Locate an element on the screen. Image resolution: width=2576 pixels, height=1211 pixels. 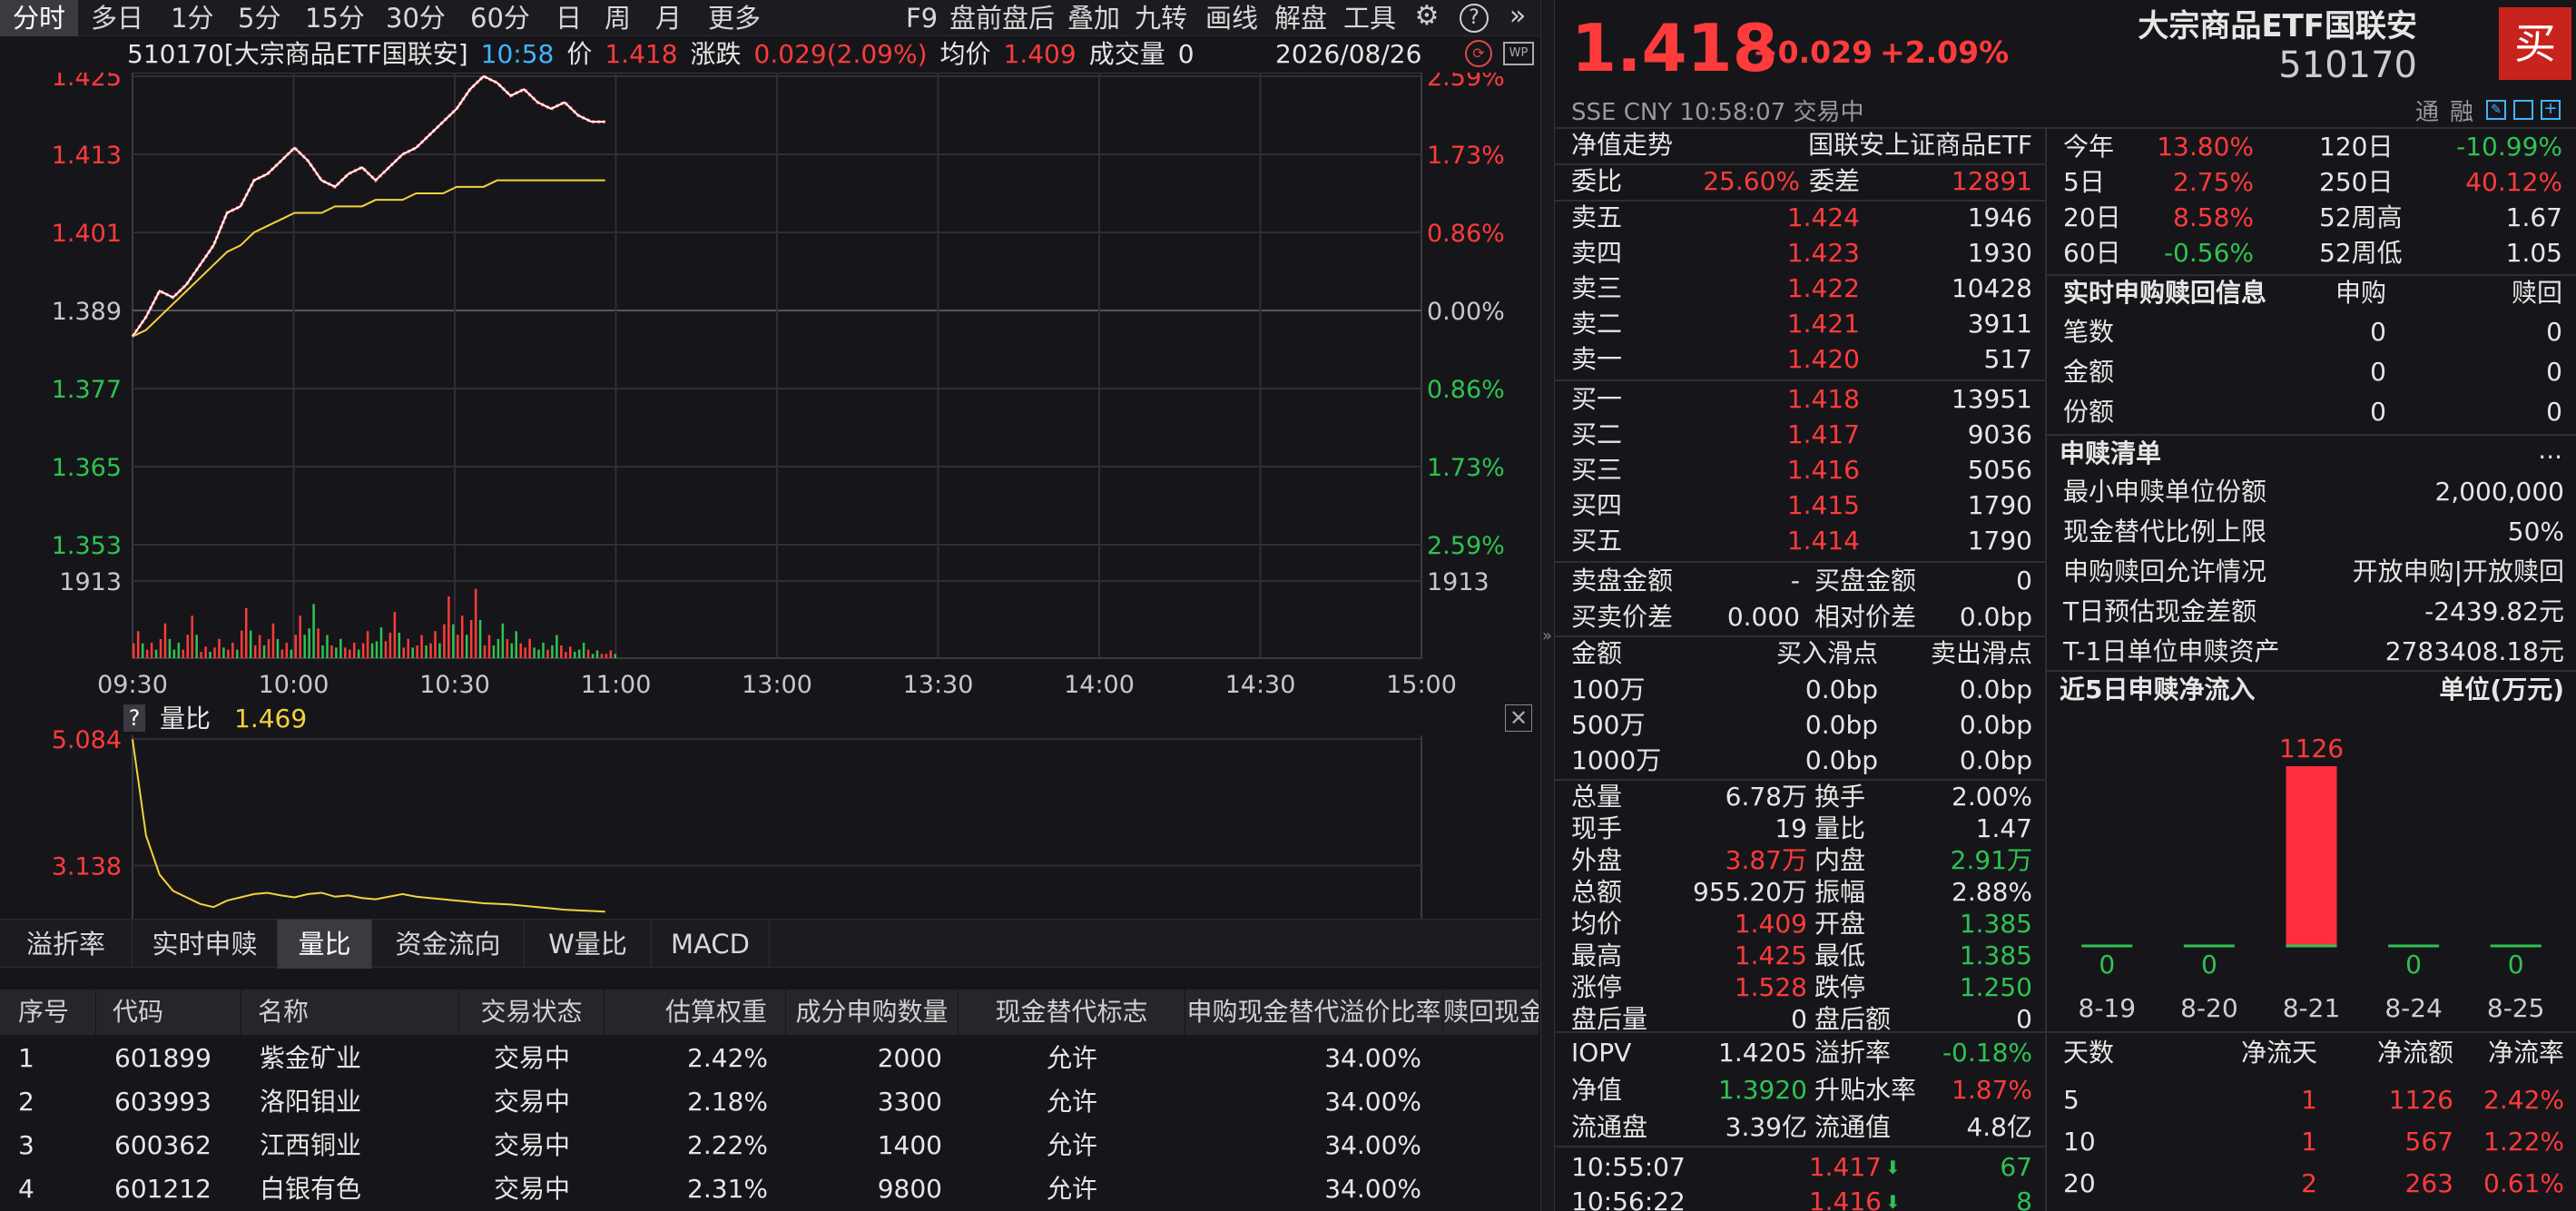
window-icon is located at coordinates (2523, 110).